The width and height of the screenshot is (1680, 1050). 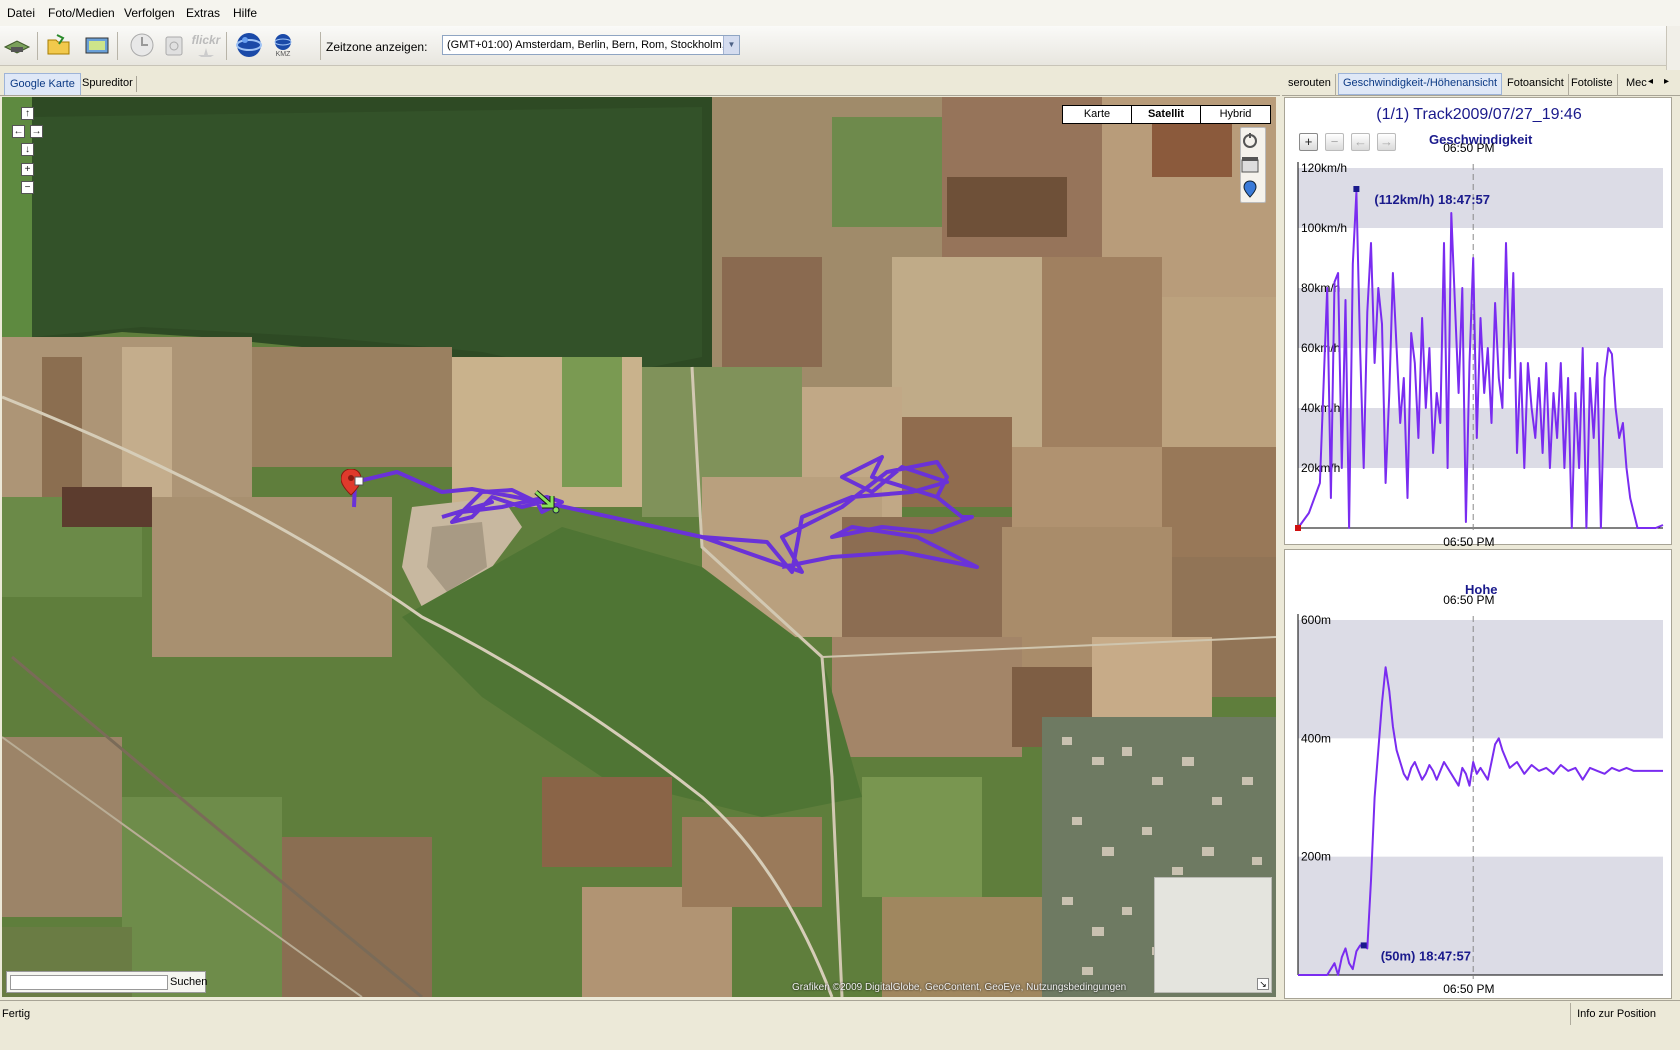 What do you see at coordinates (1420, 84) in the screenshot?
I see `tab-speed-altitude: Geschwindigkeit-/Höhenansicht` at bounding box center [1420, 84].